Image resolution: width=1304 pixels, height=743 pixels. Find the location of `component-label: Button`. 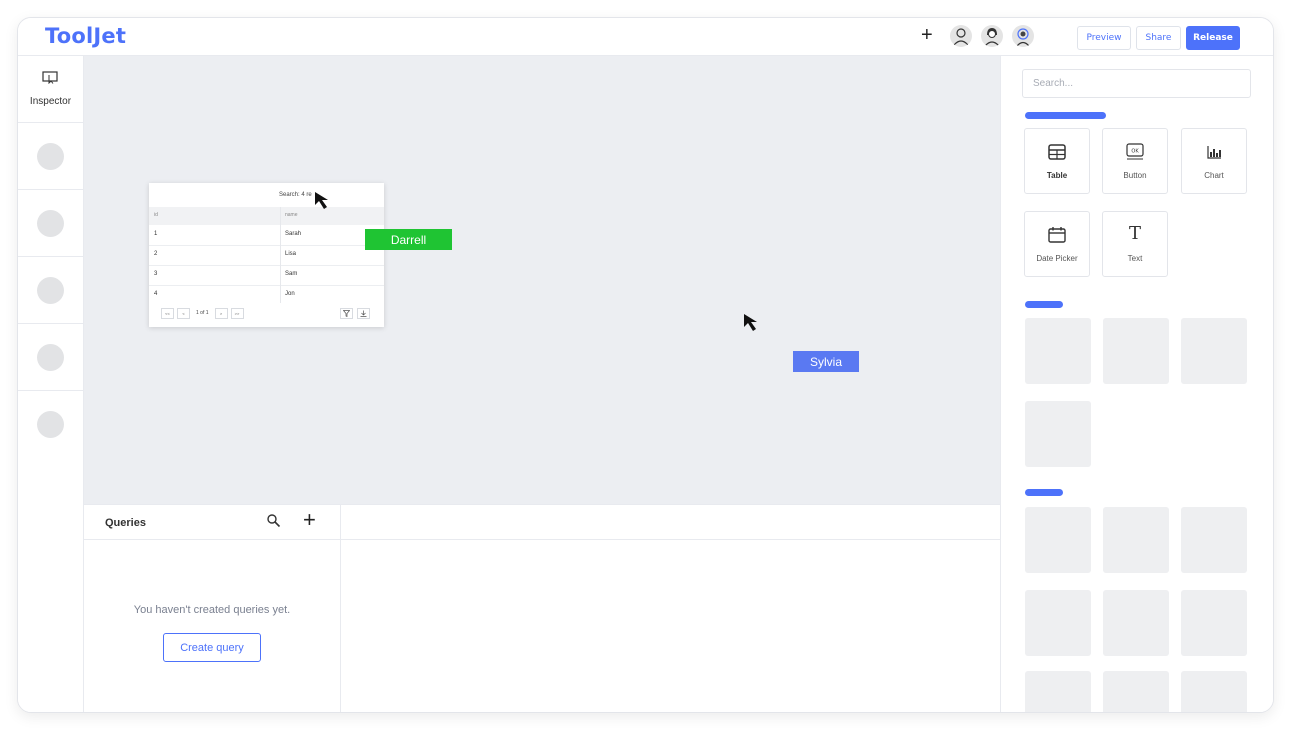

component-label: Button is located at coordinates (1135, 175).